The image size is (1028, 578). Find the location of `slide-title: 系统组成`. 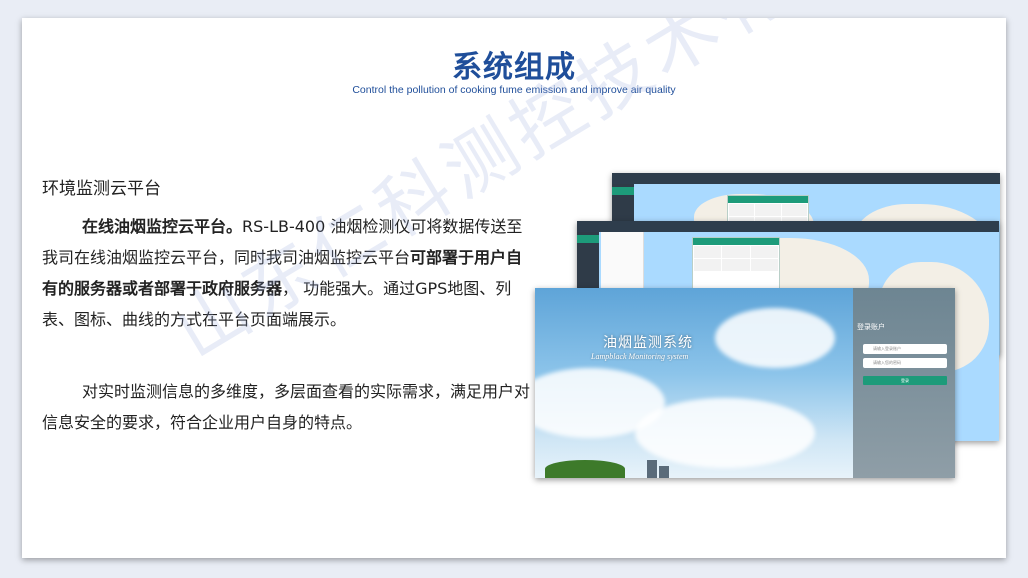

slide-title: 系统组成 is located at coordinates (514, 67).